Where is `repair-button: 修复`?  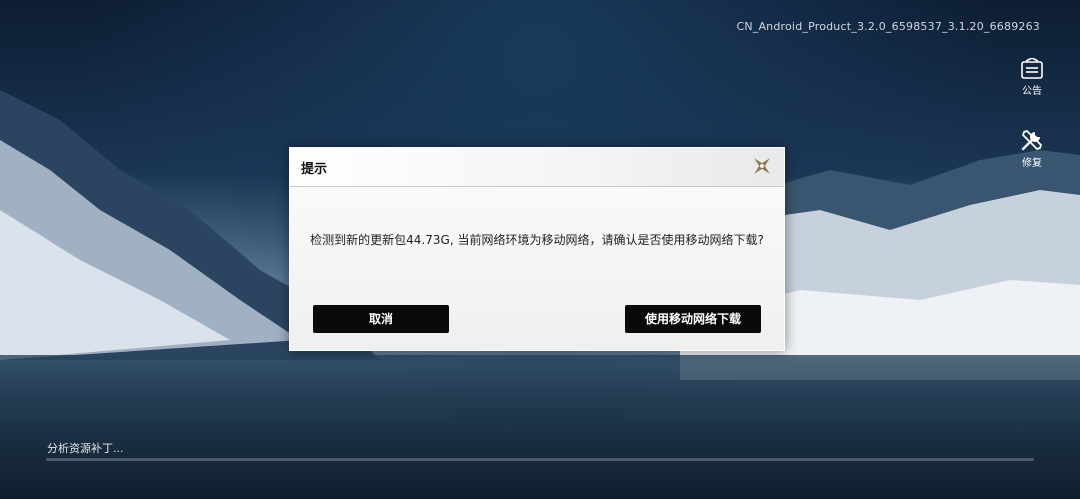
repair-button: 修复 is located at coordinates (1032, 148).